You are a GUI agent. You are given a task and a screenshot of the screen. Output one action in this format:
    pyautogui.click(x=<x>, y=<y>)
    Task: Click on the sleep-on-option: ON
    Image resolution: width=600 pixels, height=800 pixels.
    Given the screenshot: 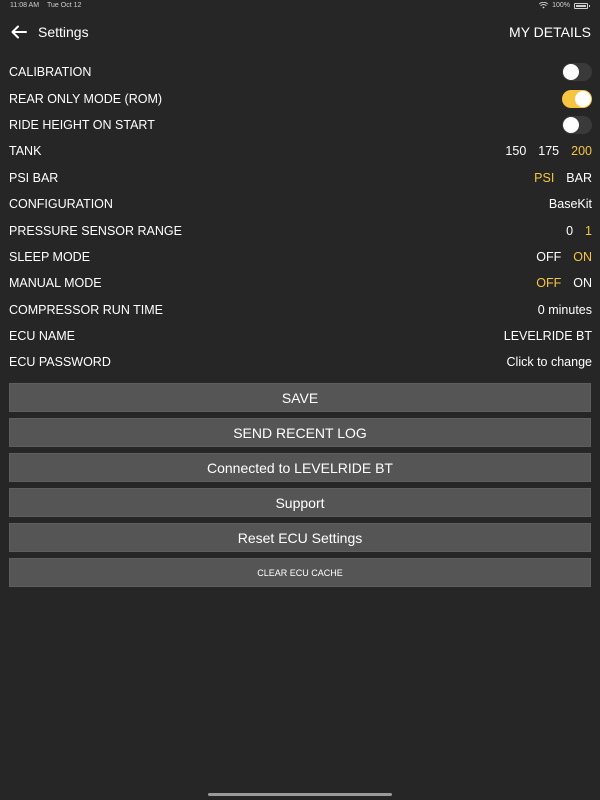 What is the action you would take?
    pyautogui.click(x=582, y=257)
    